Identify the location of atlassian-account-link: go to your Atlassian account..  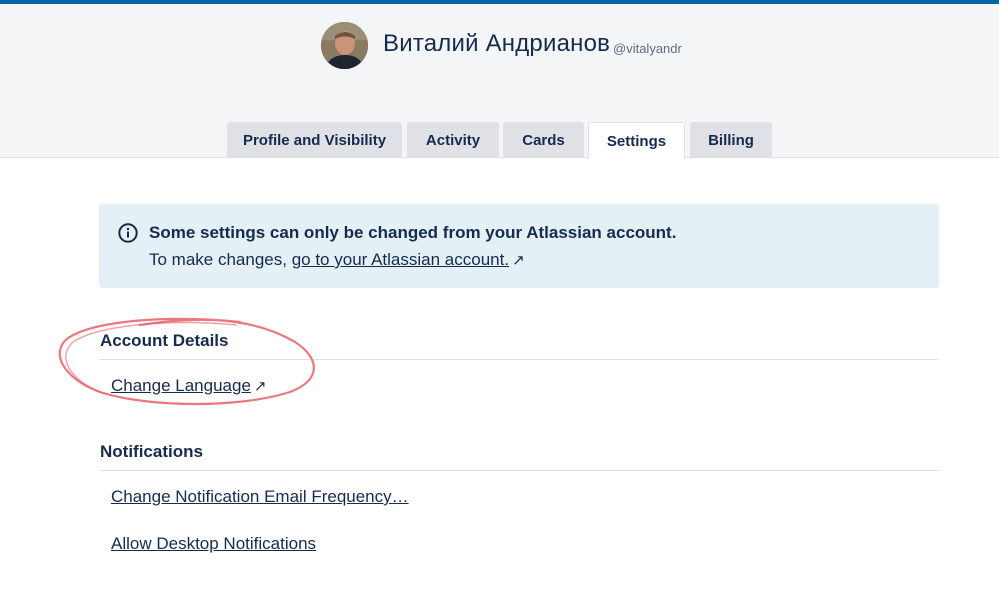
(400, 259).